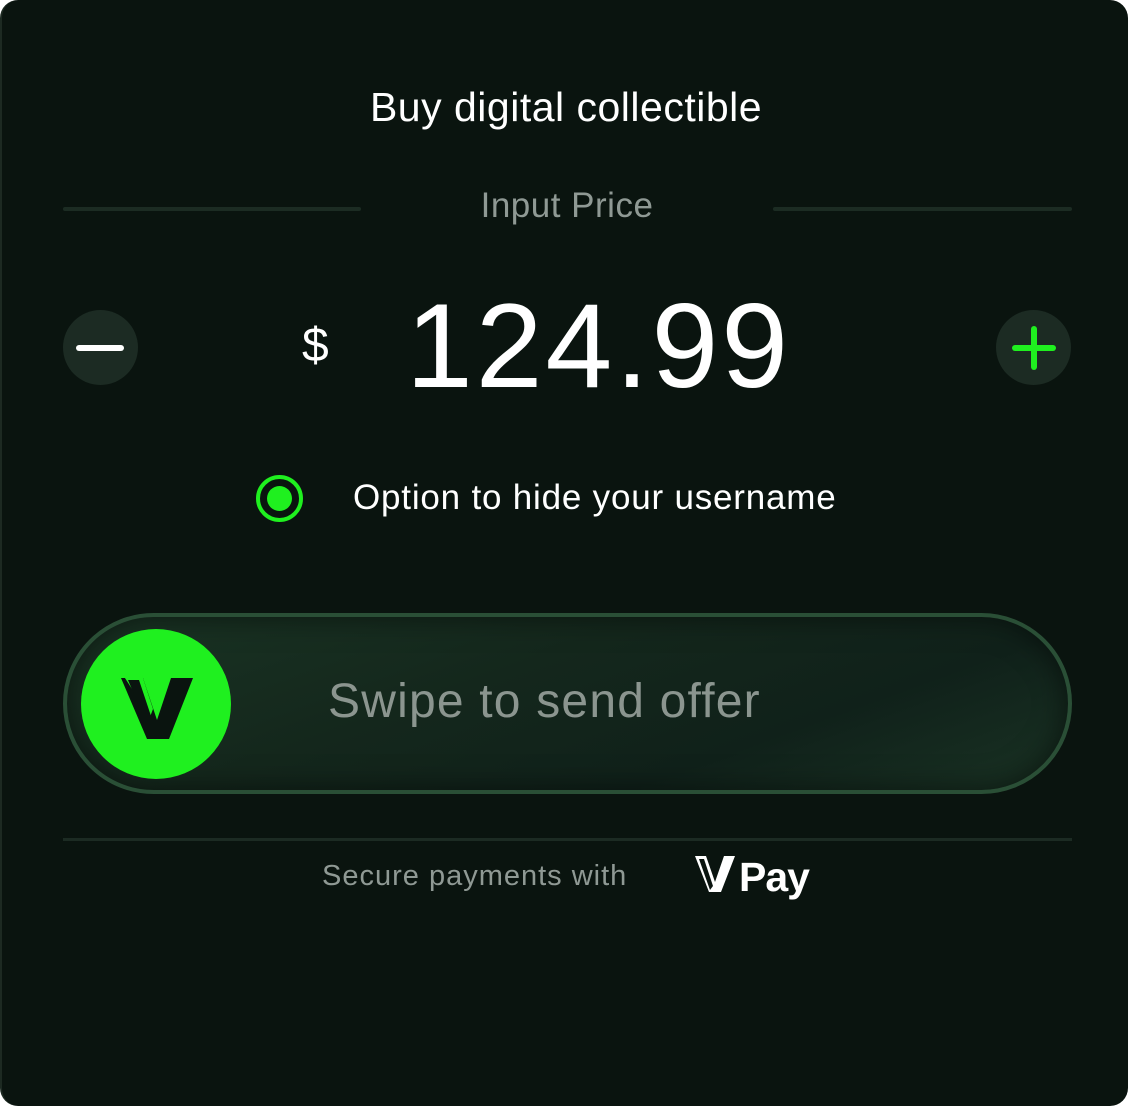  What do you see at coordinates (774, 877) in the screenshot?
I see `vpay-brand-name: Pay` at bounding box center [774, 877].